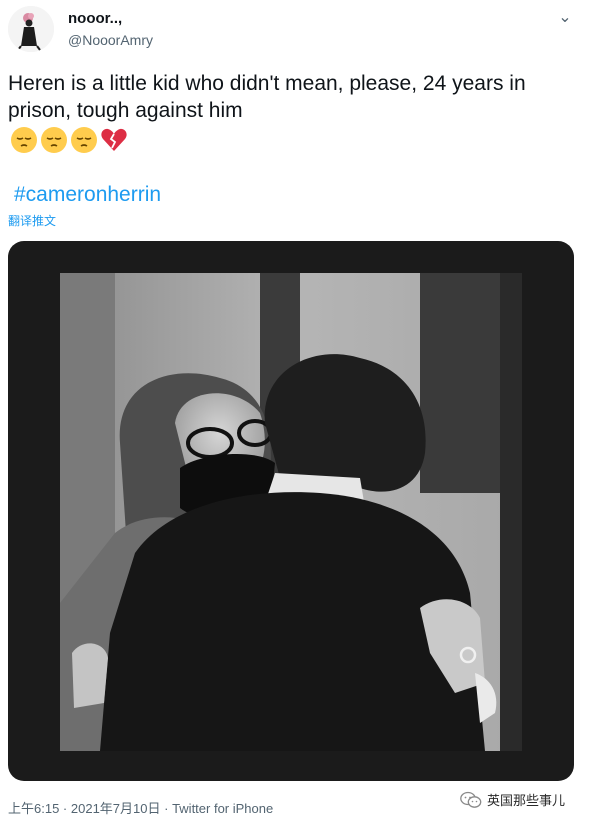 The width and height of the screenshot is (590, 822). What do you see at coordinates (33, 808) in the screenshot?
I see `tweet-time: 上午6:15` at bounding box center [33, 808].